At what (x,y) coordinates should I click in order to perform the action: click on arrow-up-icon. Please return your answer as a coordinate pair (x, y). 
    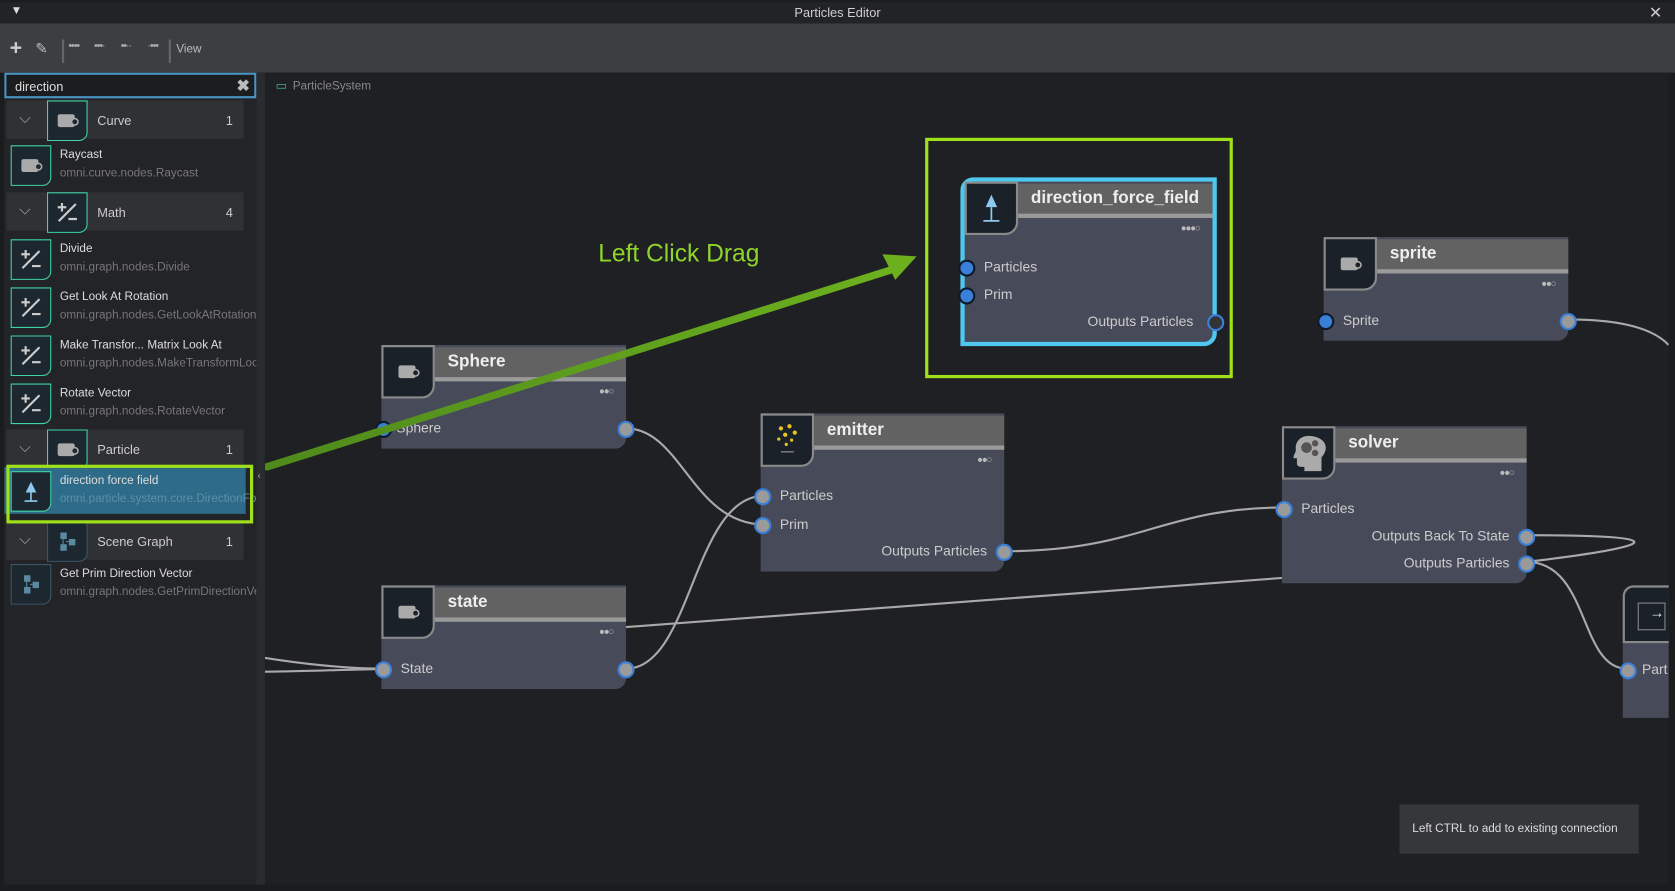
    Looking at the image, I should click on (991, 208).